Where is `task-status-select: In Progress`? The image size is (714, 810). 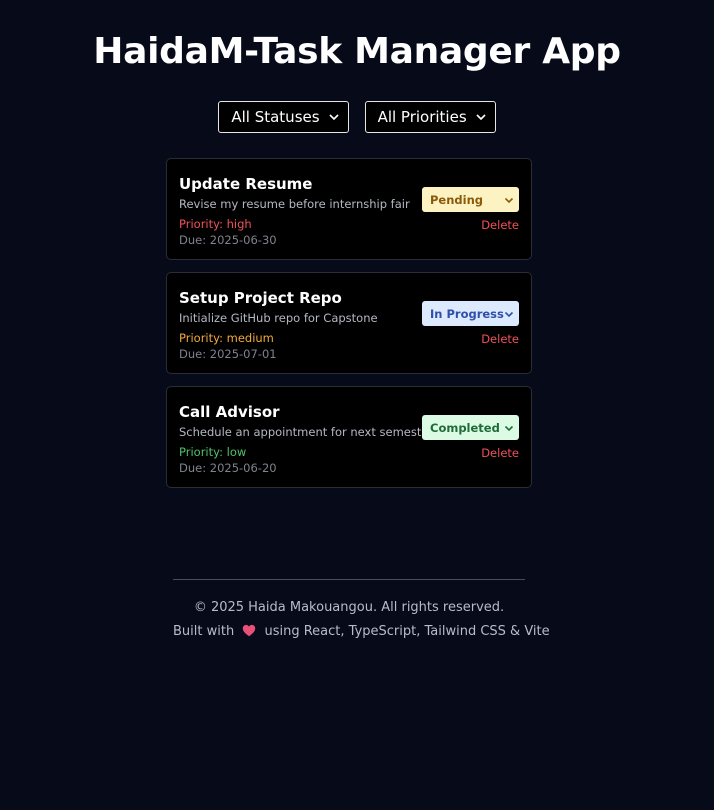
task-status-select: In Progress is located at coordinates (470, 313).